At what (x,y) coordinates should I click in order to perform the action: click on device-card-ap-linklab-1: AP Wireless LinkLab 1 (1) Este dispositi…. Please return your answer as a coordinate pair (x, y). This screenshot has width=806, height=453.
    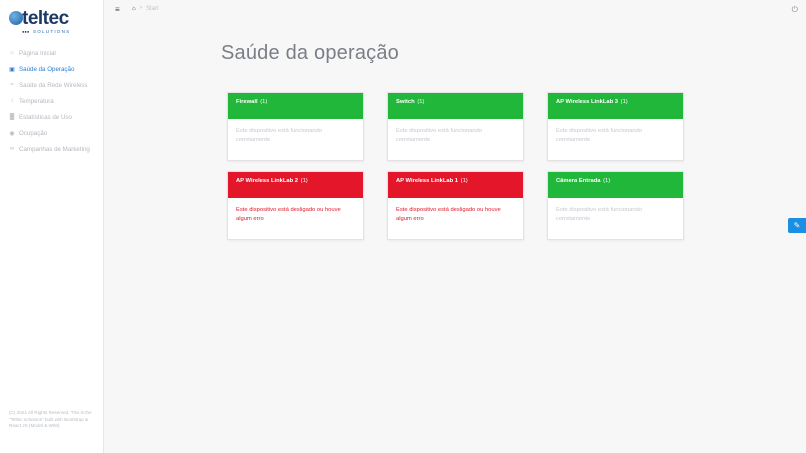
    Looking at the image, I should click on (455, 205).